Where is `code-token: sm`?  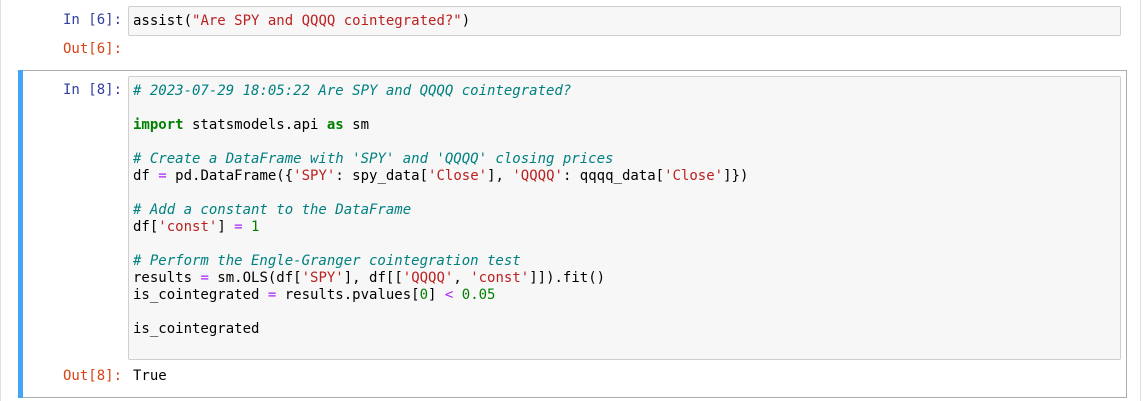 code-token: sm is located at coordinates (356, 125).